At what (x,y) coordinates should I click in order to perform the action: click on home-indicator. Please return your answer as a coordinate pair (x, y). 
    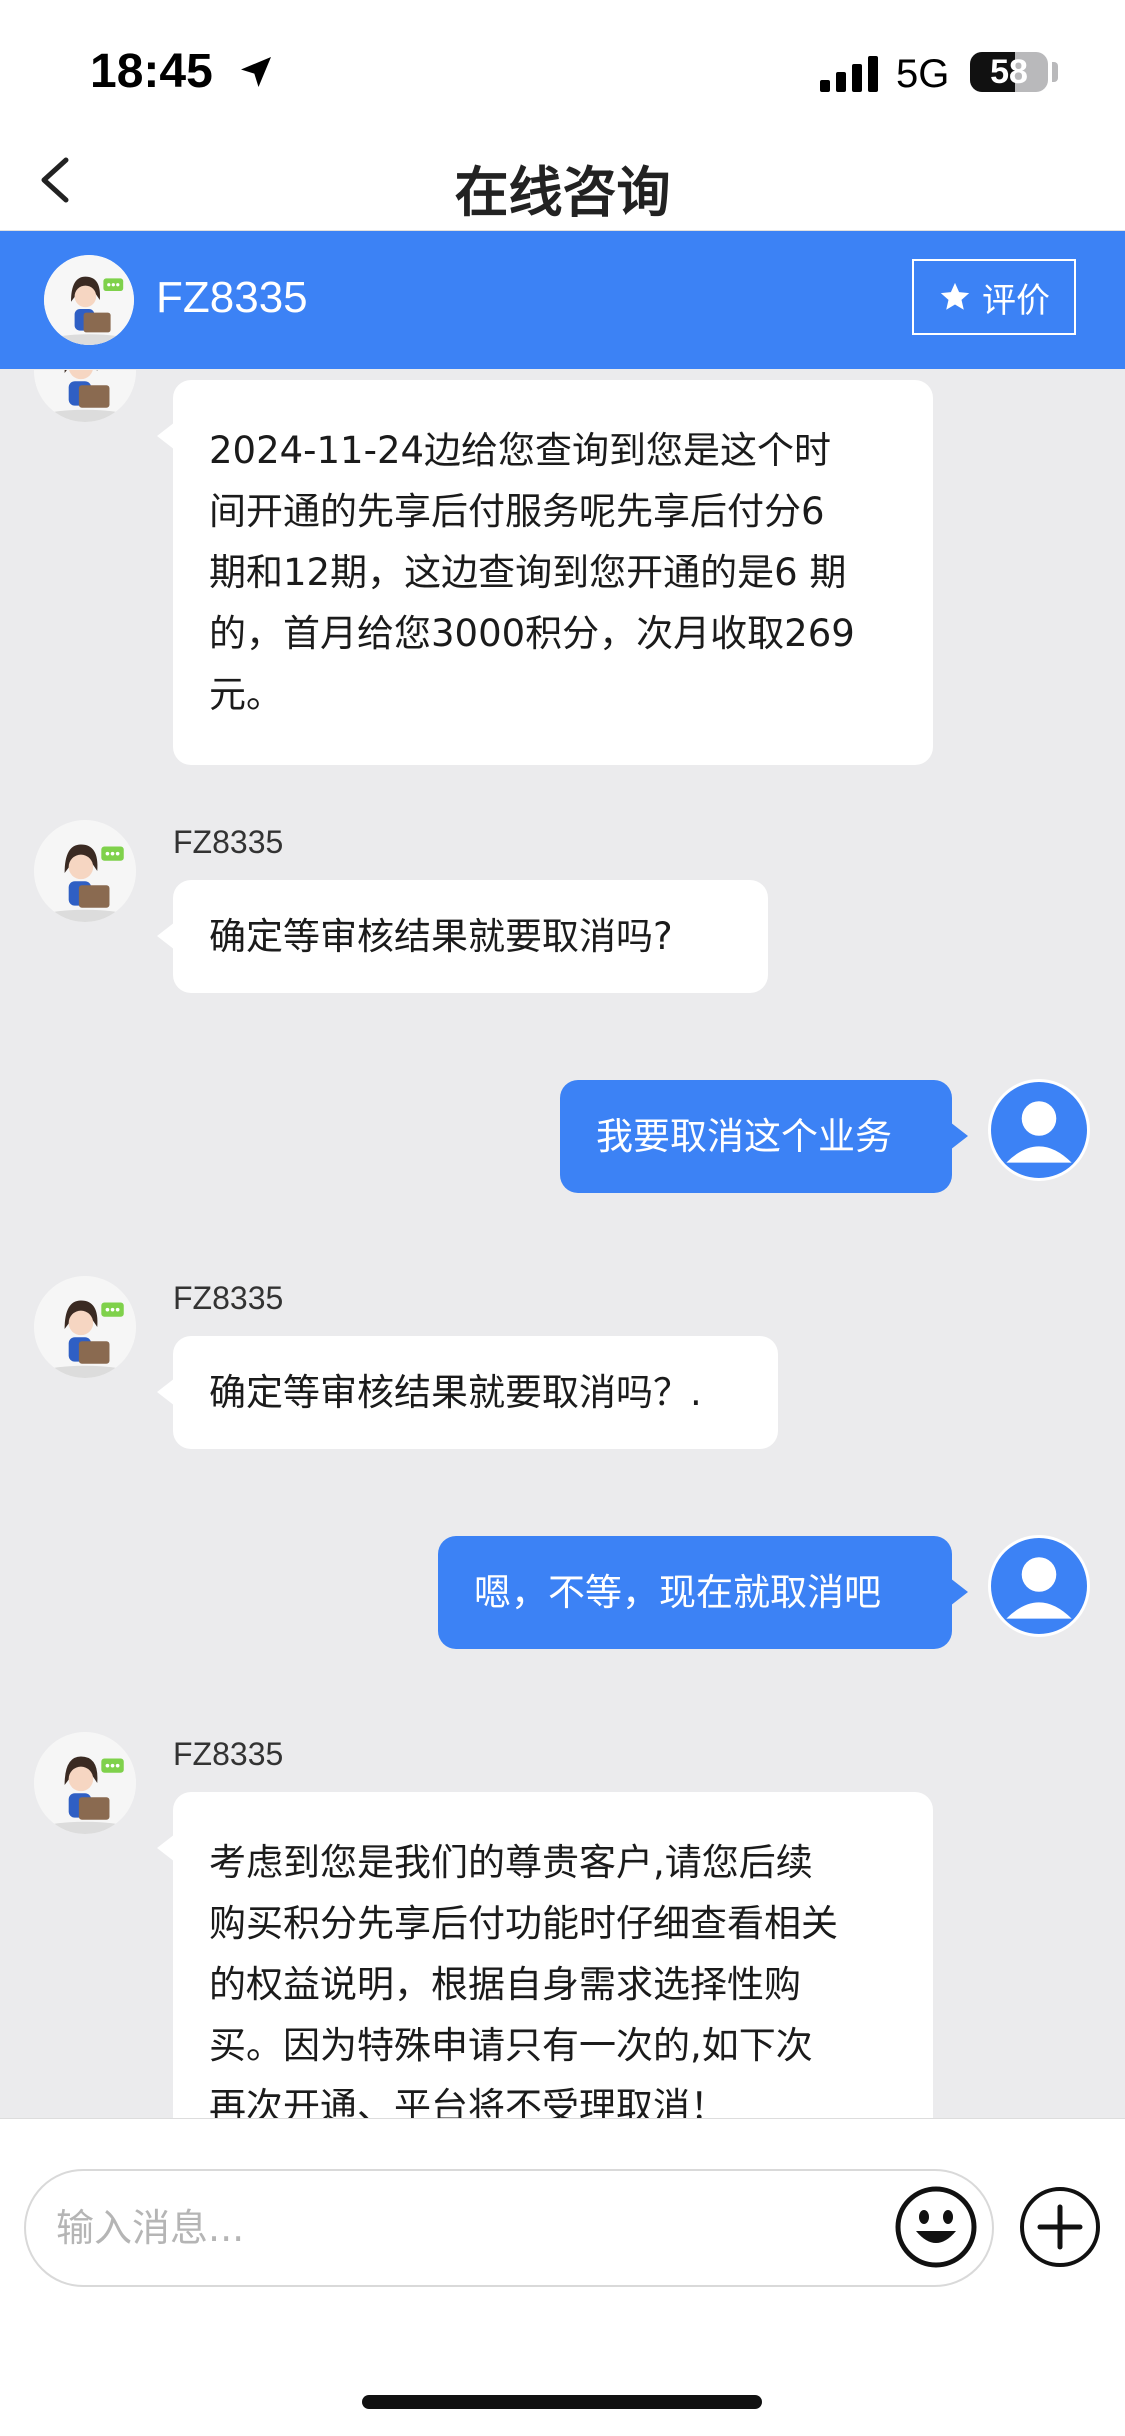
    Looking at the image, I should click on (562, 2402).